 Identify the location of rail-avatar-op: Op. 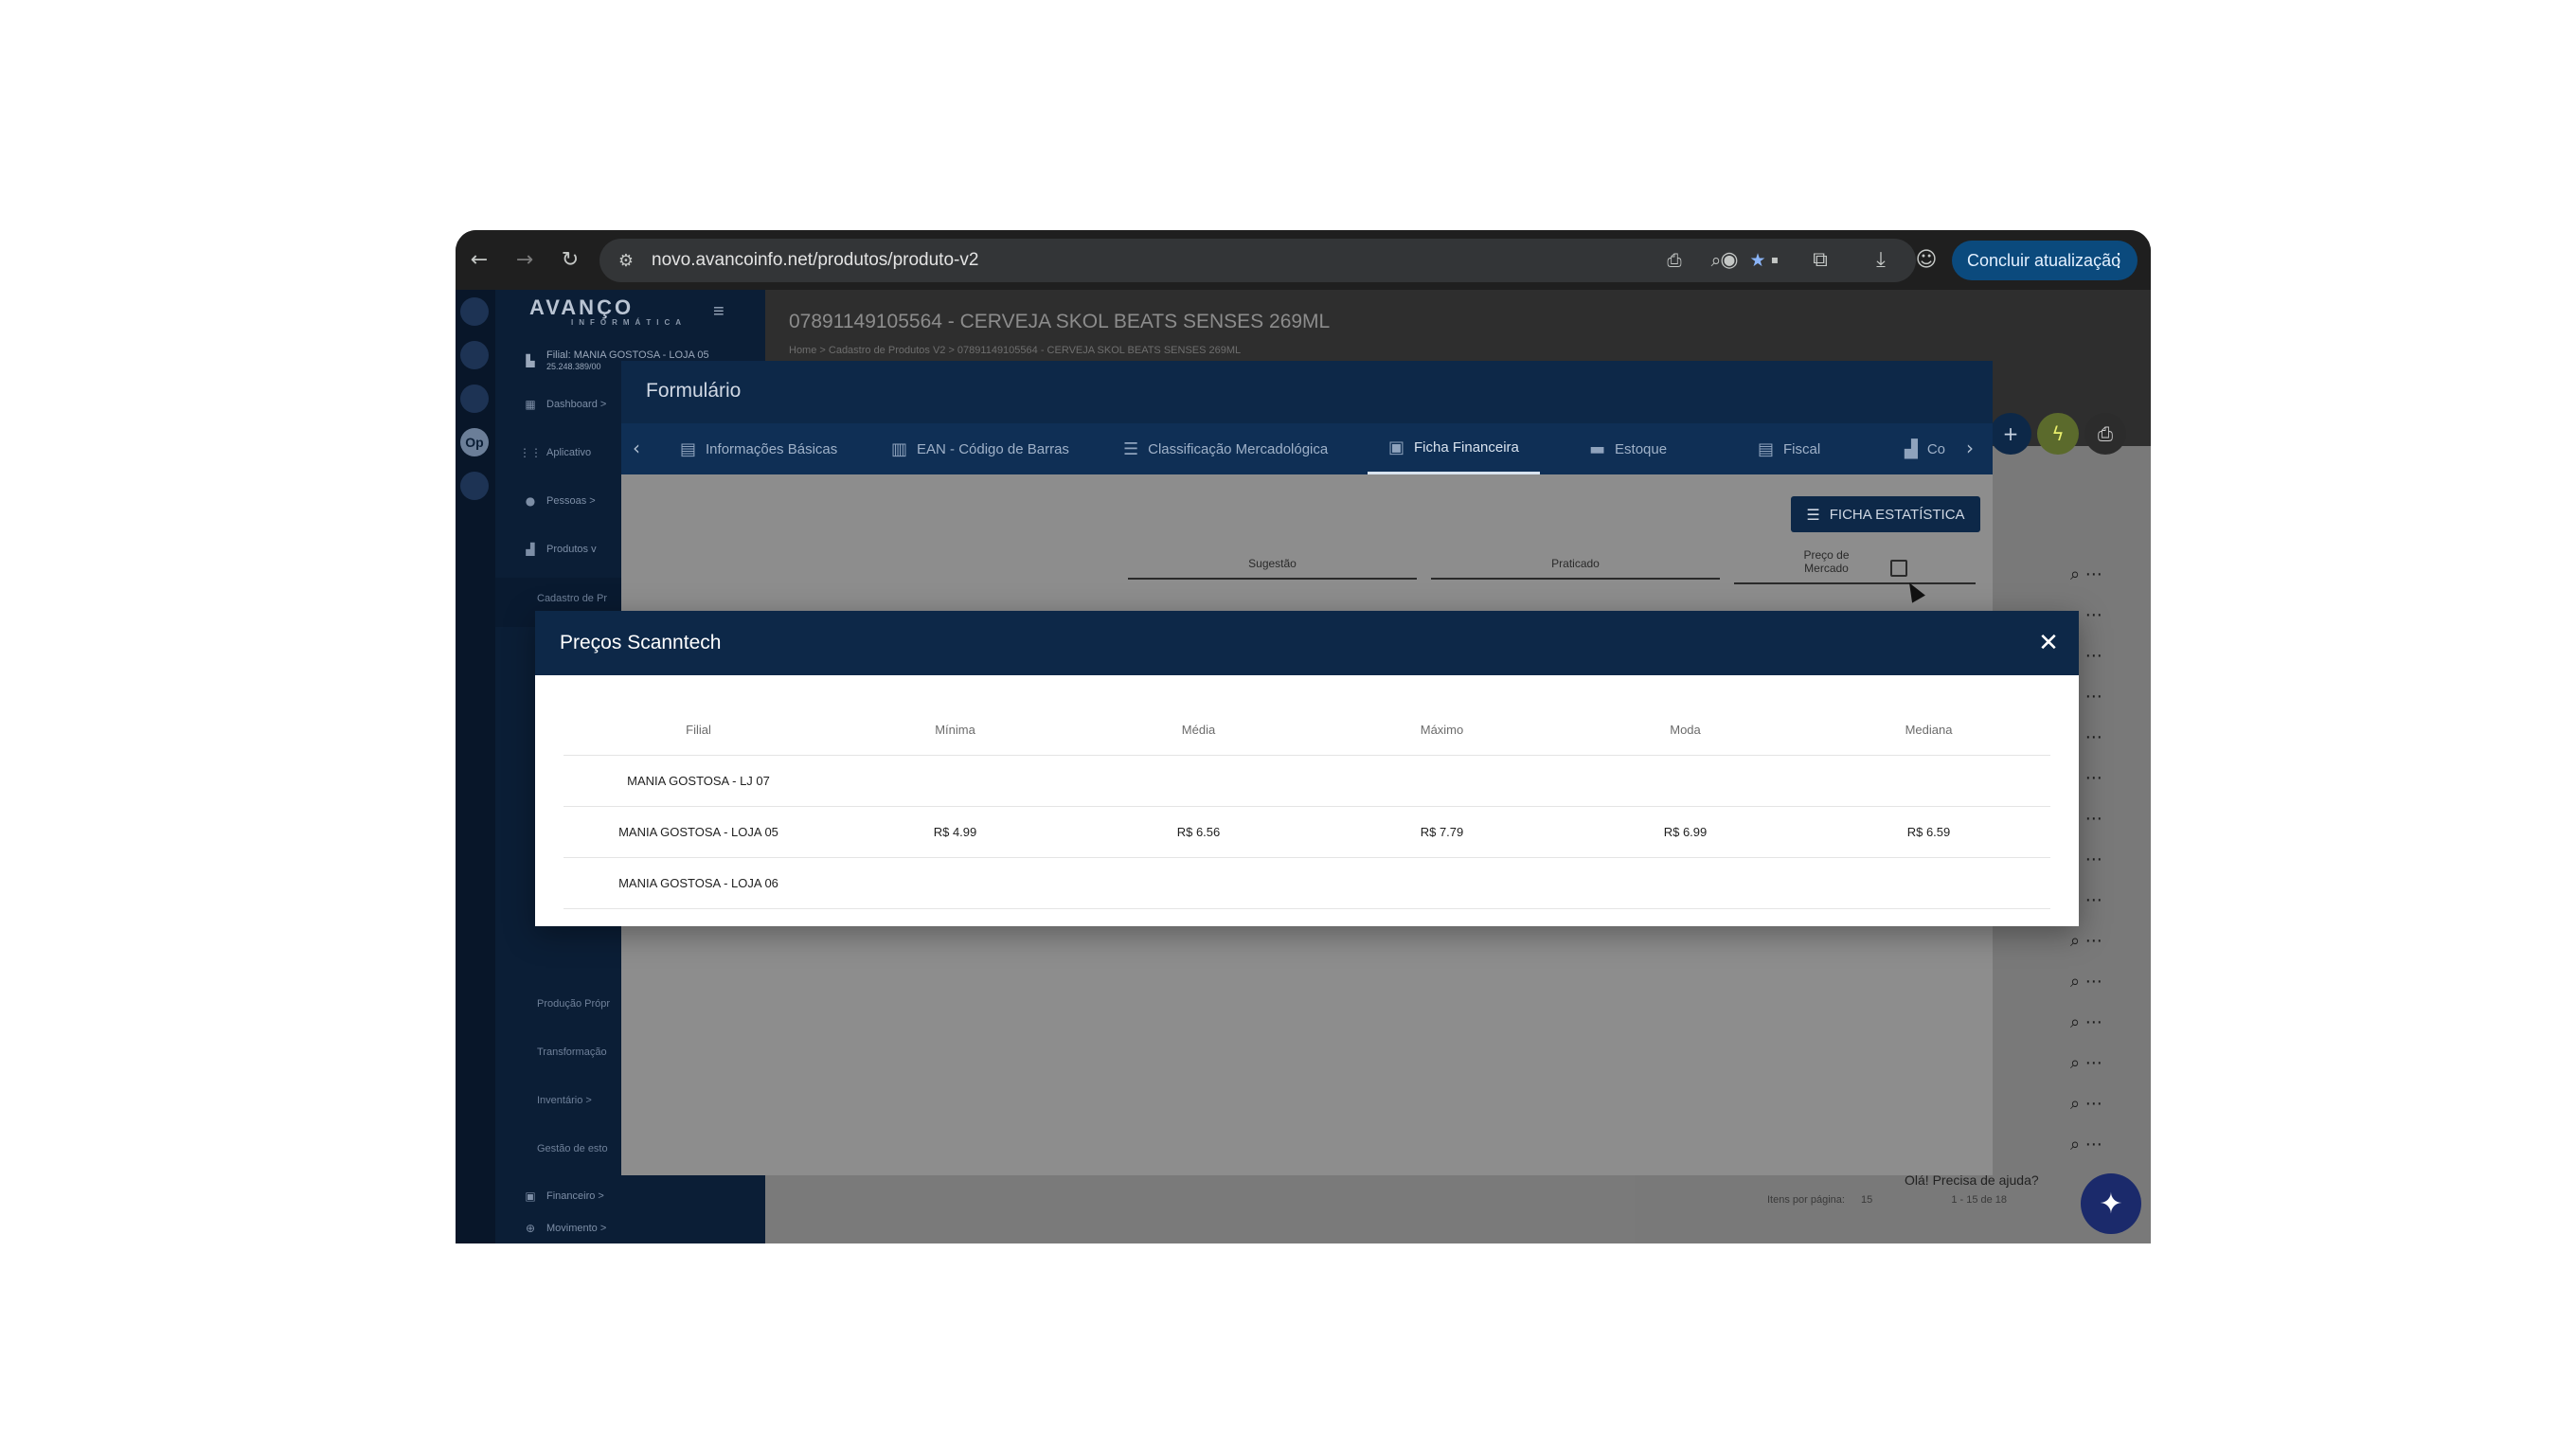
(474, 442).